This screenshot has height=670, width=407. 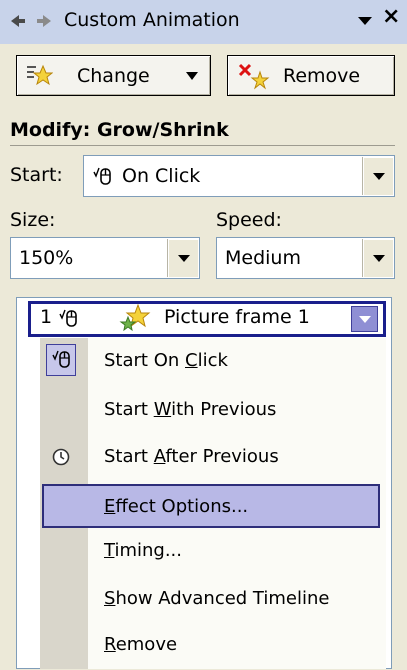 I want to click on menu-item-label: Start On Click, so click(x=166, y=360).